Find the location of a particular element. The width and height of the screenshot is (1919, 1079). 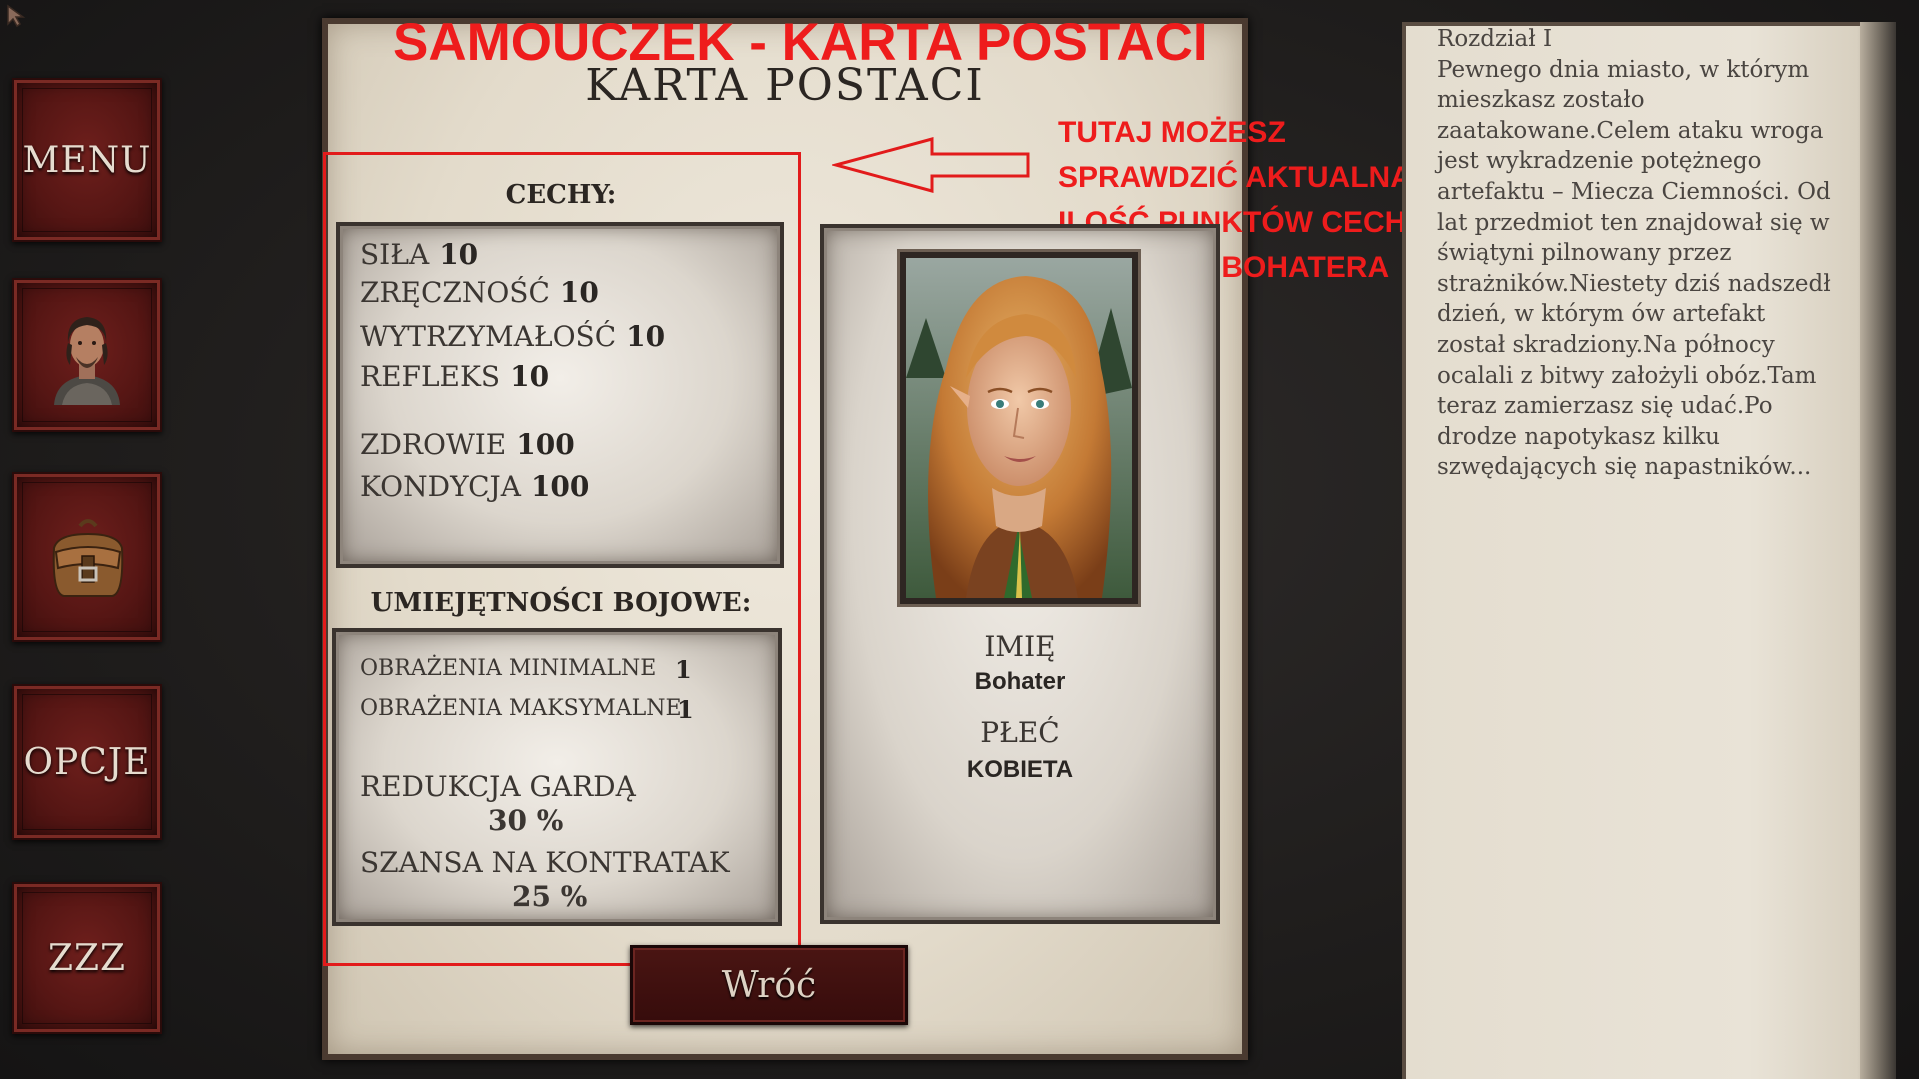

story-line: artefaktu – Miecza Ciemności. Od is located at coordinates (1634, 191).